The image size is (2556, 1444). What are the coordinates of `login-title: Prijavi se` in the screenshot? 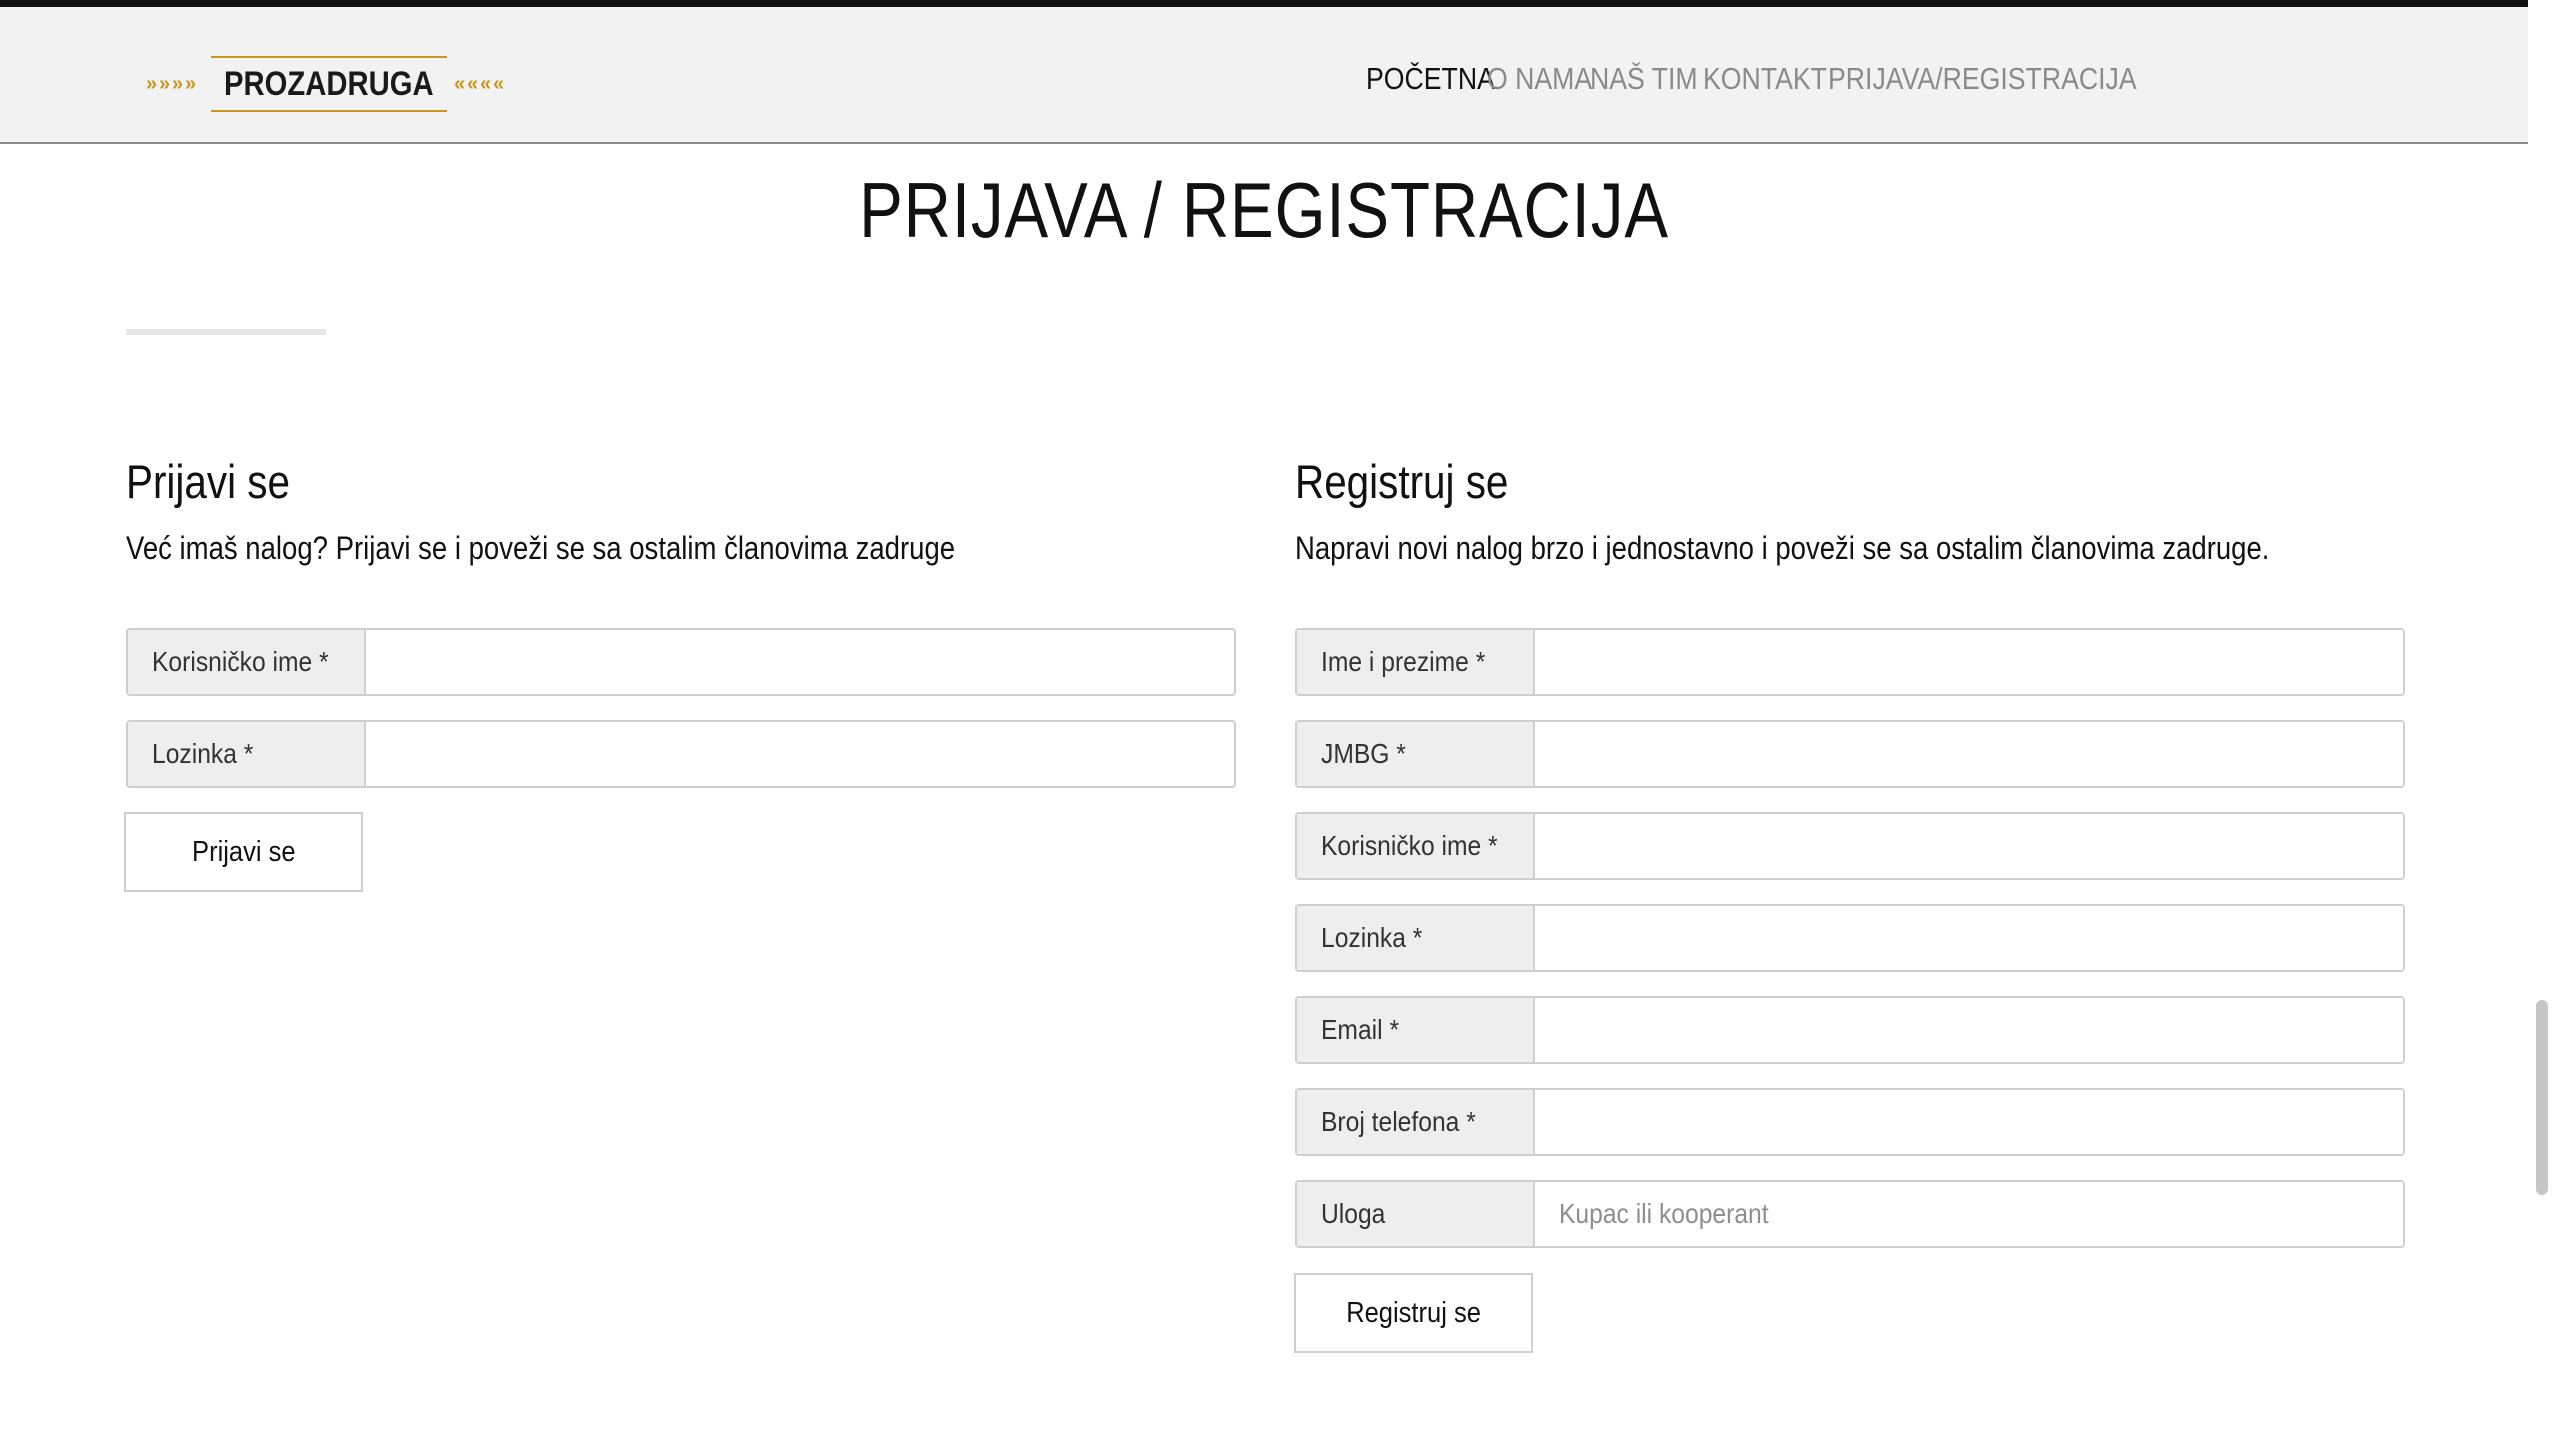 It's located at (208, 481).